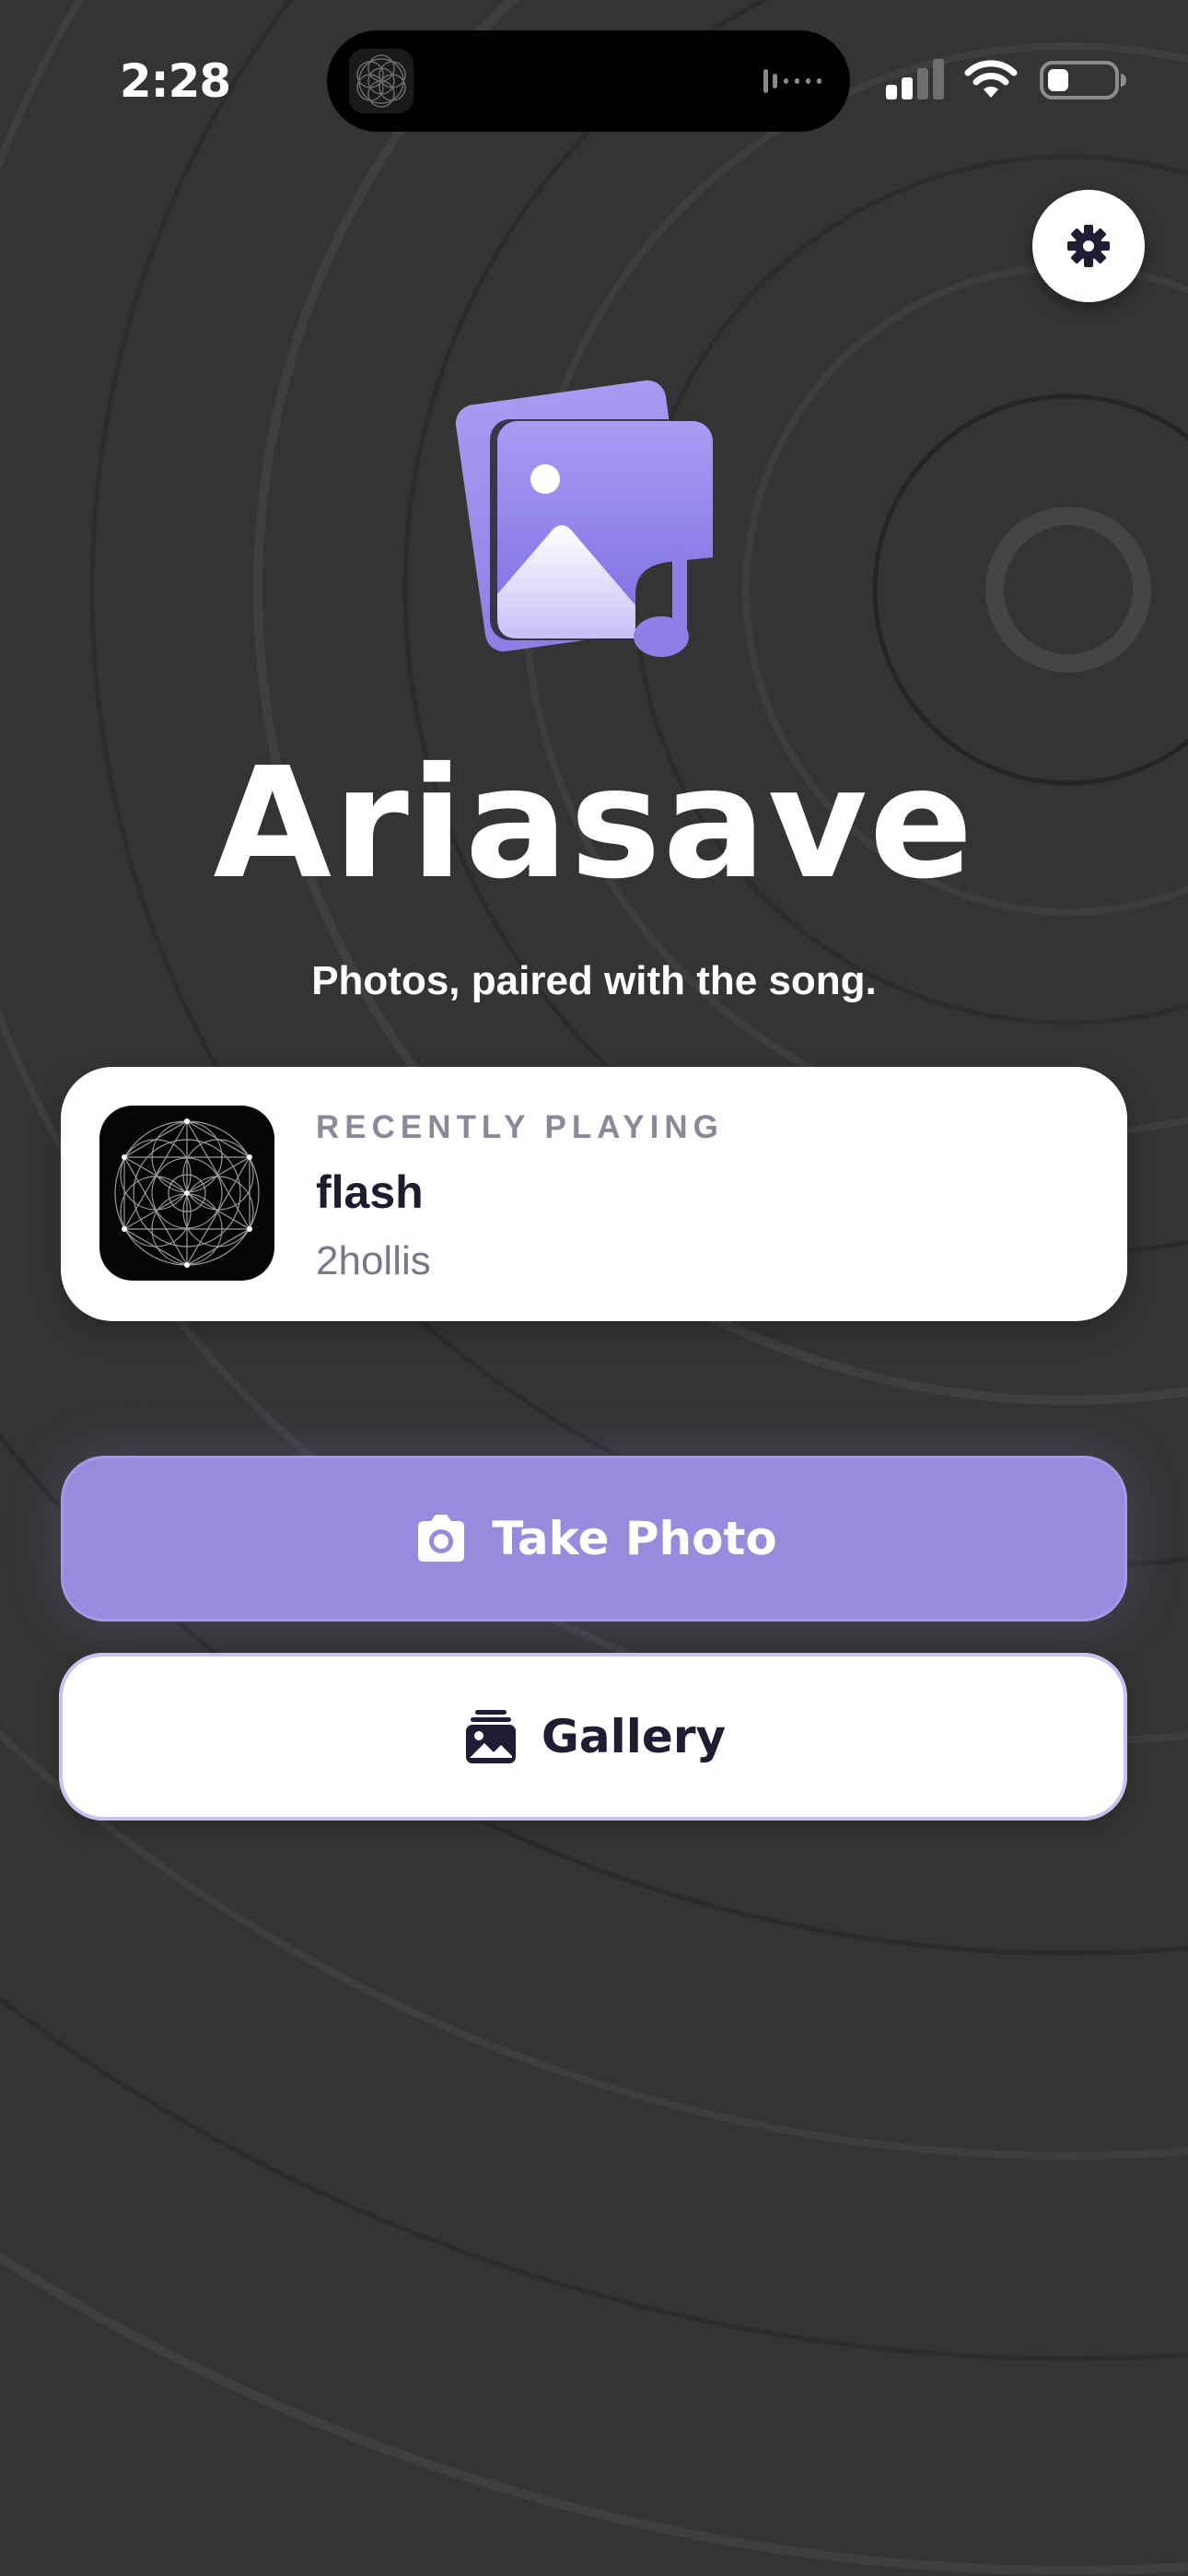 This screenshot has height=2576, width=1188. I want to click on gear-icon, so click(1088, 246).